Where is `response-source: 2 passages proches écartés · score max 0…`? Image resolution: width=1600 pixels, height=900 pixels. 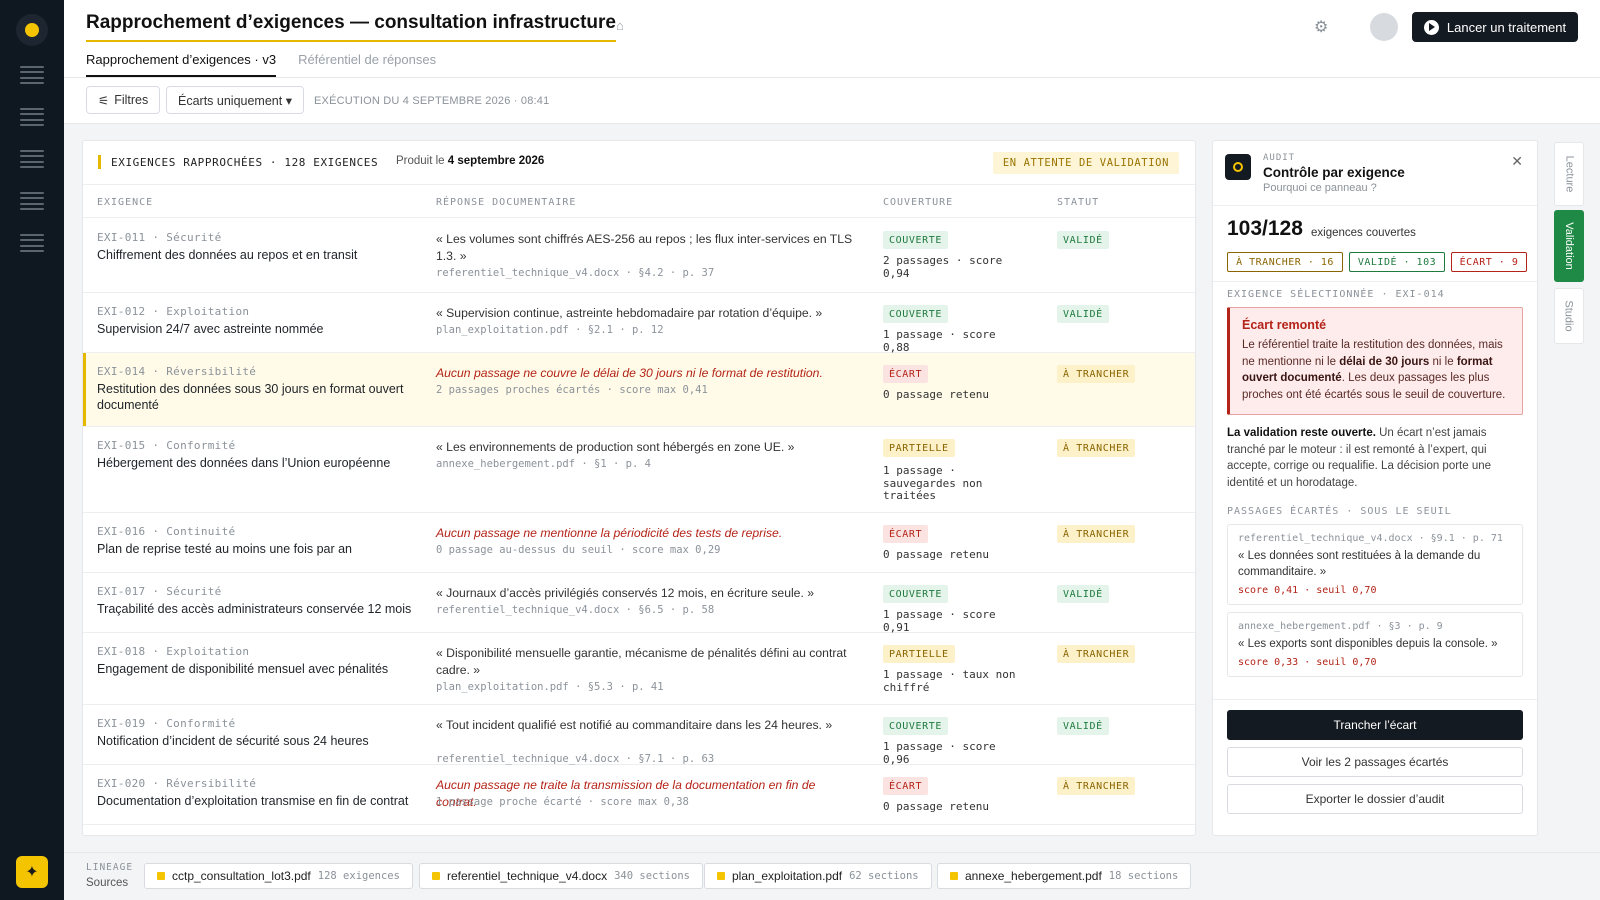
response-source: 2 passages proches écartés · score max 0… is located at coordinates (572, 390).